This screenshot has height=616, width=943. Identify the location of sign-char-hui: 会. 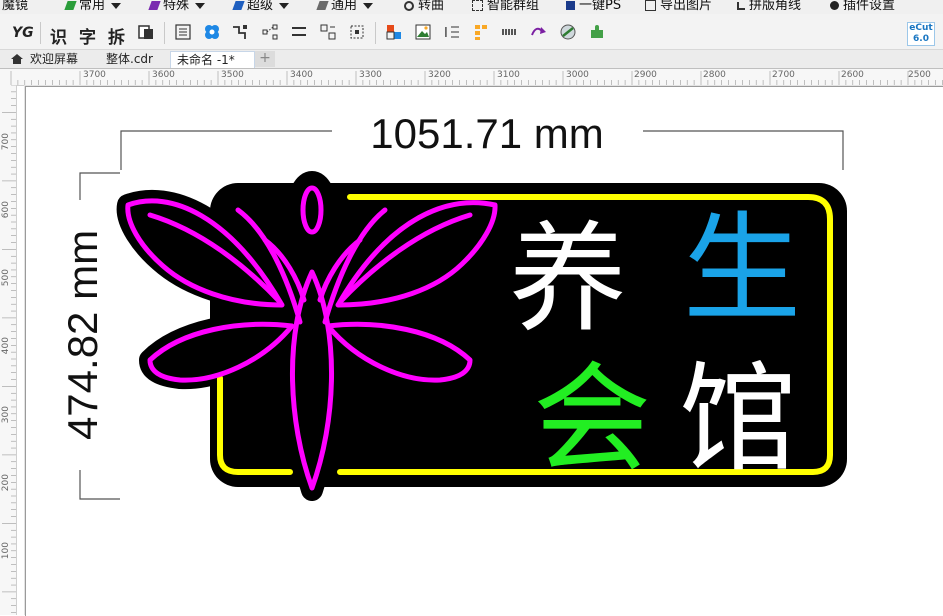
(592, 419).